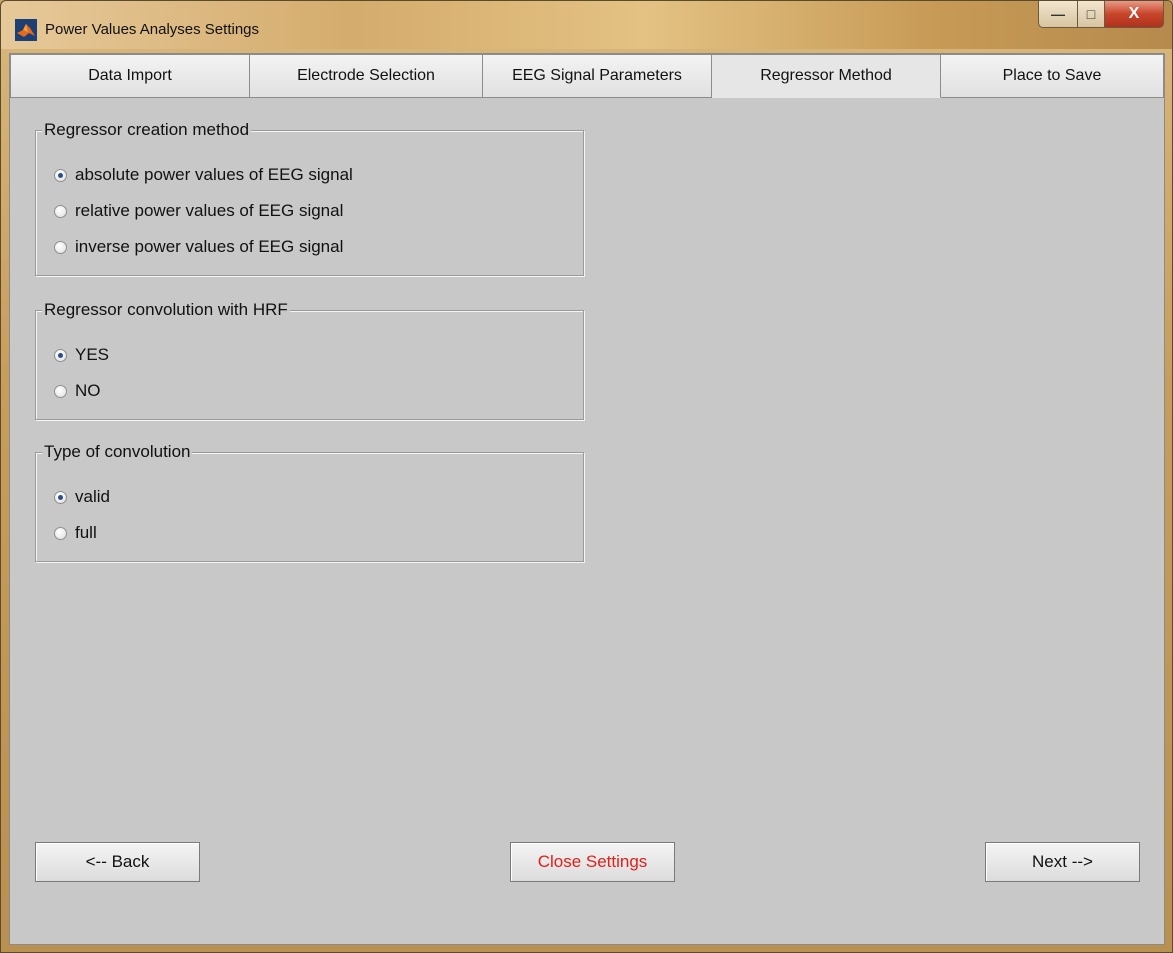 This screenshot has width=1173, height=953. Describe the element at coordinates (88, 390) in the screenshot. I see `radio-label: NO` at that location.